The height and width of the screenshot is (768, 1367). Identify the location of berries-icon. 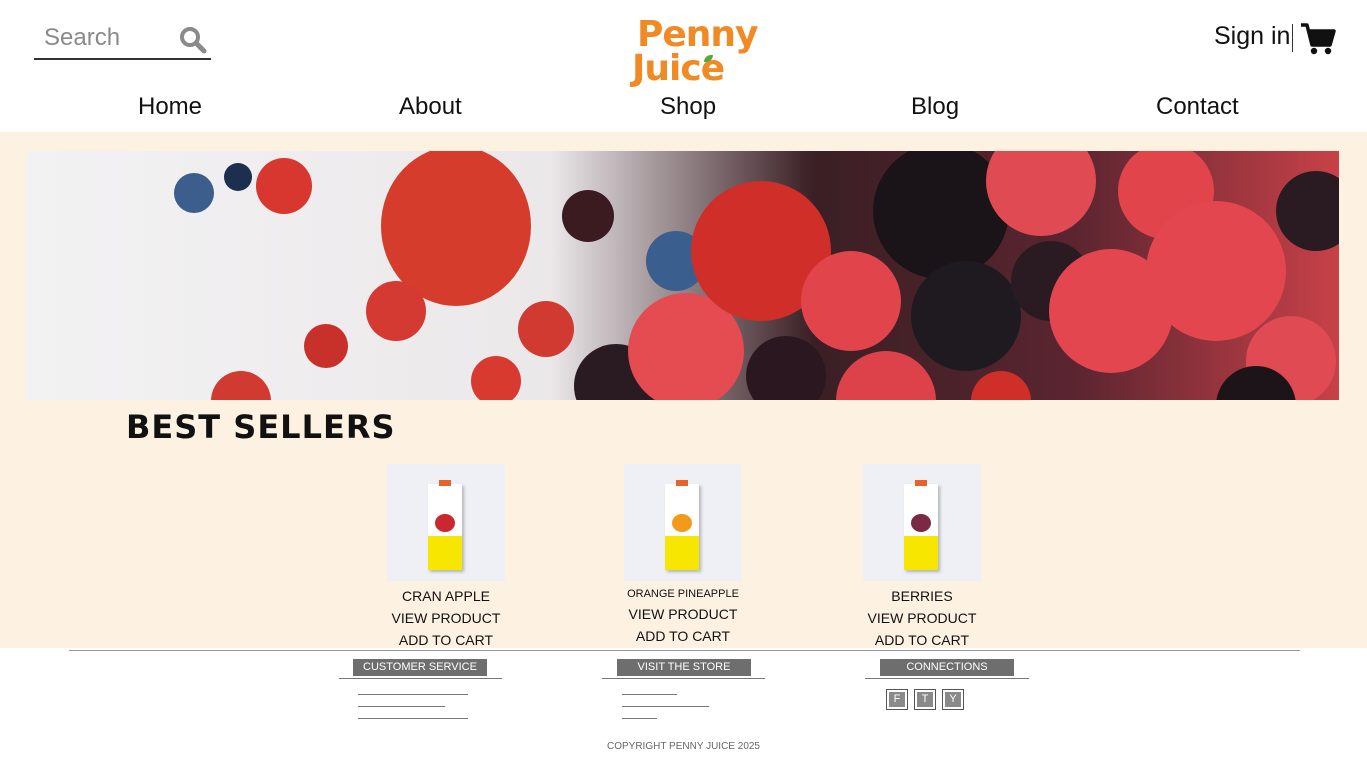
(921, 523).